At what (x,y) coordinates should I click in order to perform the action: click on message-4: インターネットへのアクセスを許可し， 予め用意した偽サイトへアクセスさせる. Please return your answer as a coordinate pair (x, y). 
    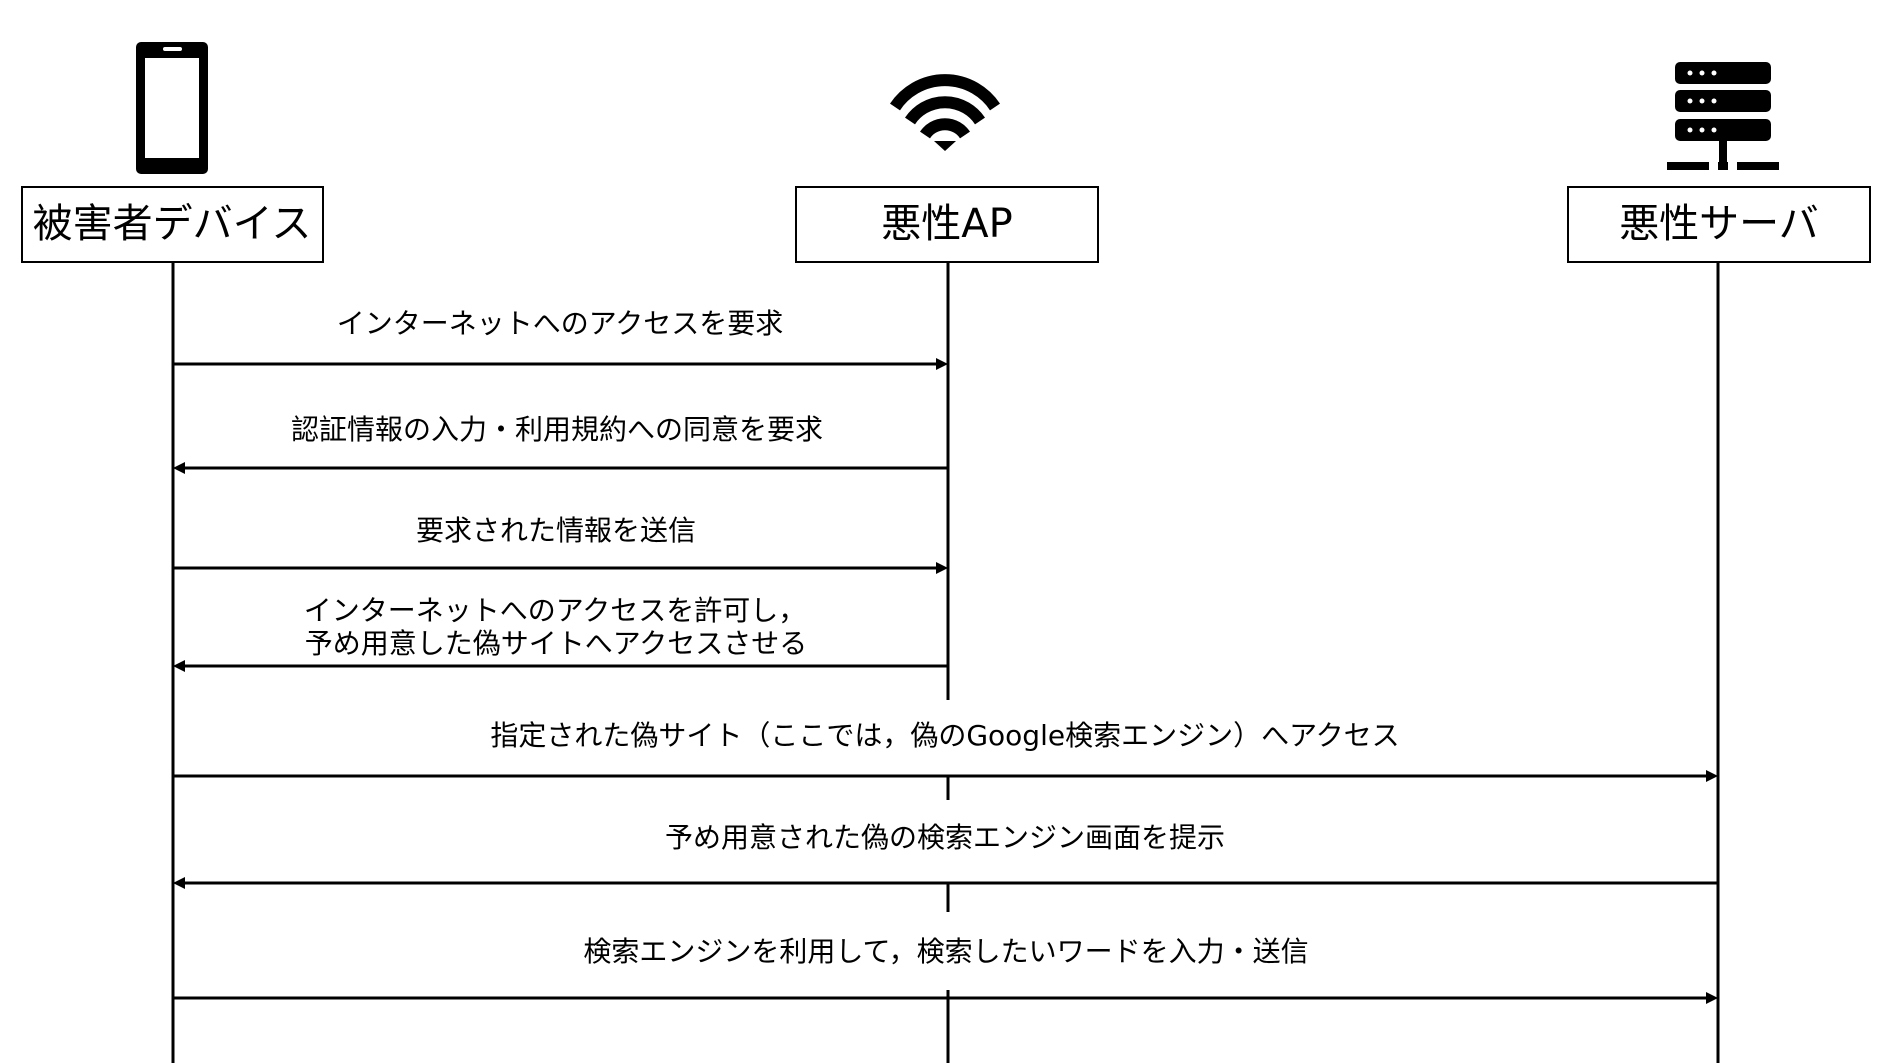
    Looking at the image, I should click on (560, 633).